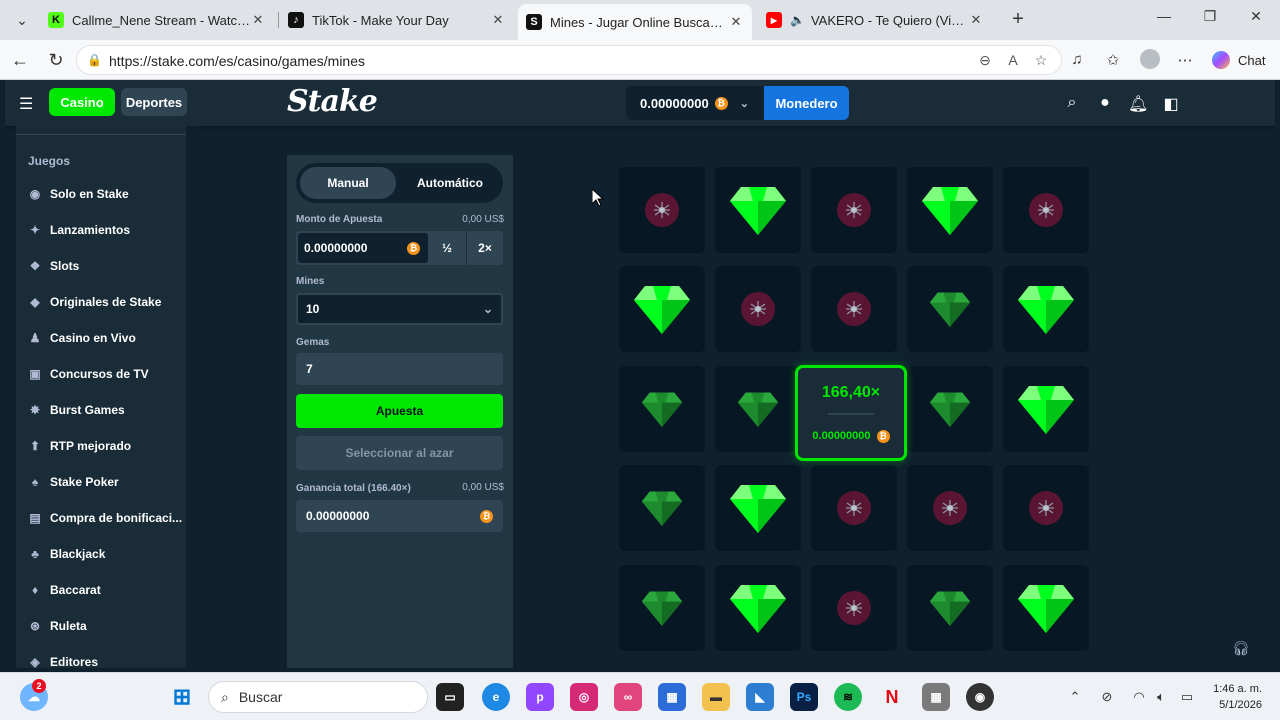 The height and width of the screenshot is (720, 1280). I want to click on tab-auto: Automático, so click(450, 183).